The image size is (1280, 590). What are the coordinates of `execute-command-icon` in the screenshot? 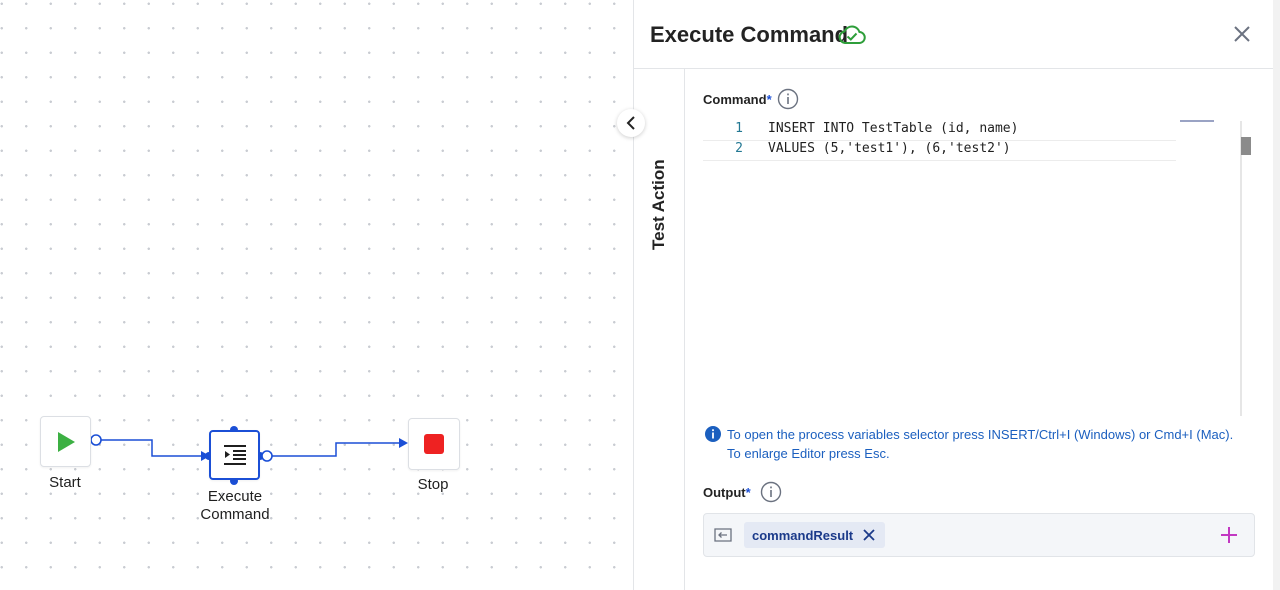 It's located at (234, 455).